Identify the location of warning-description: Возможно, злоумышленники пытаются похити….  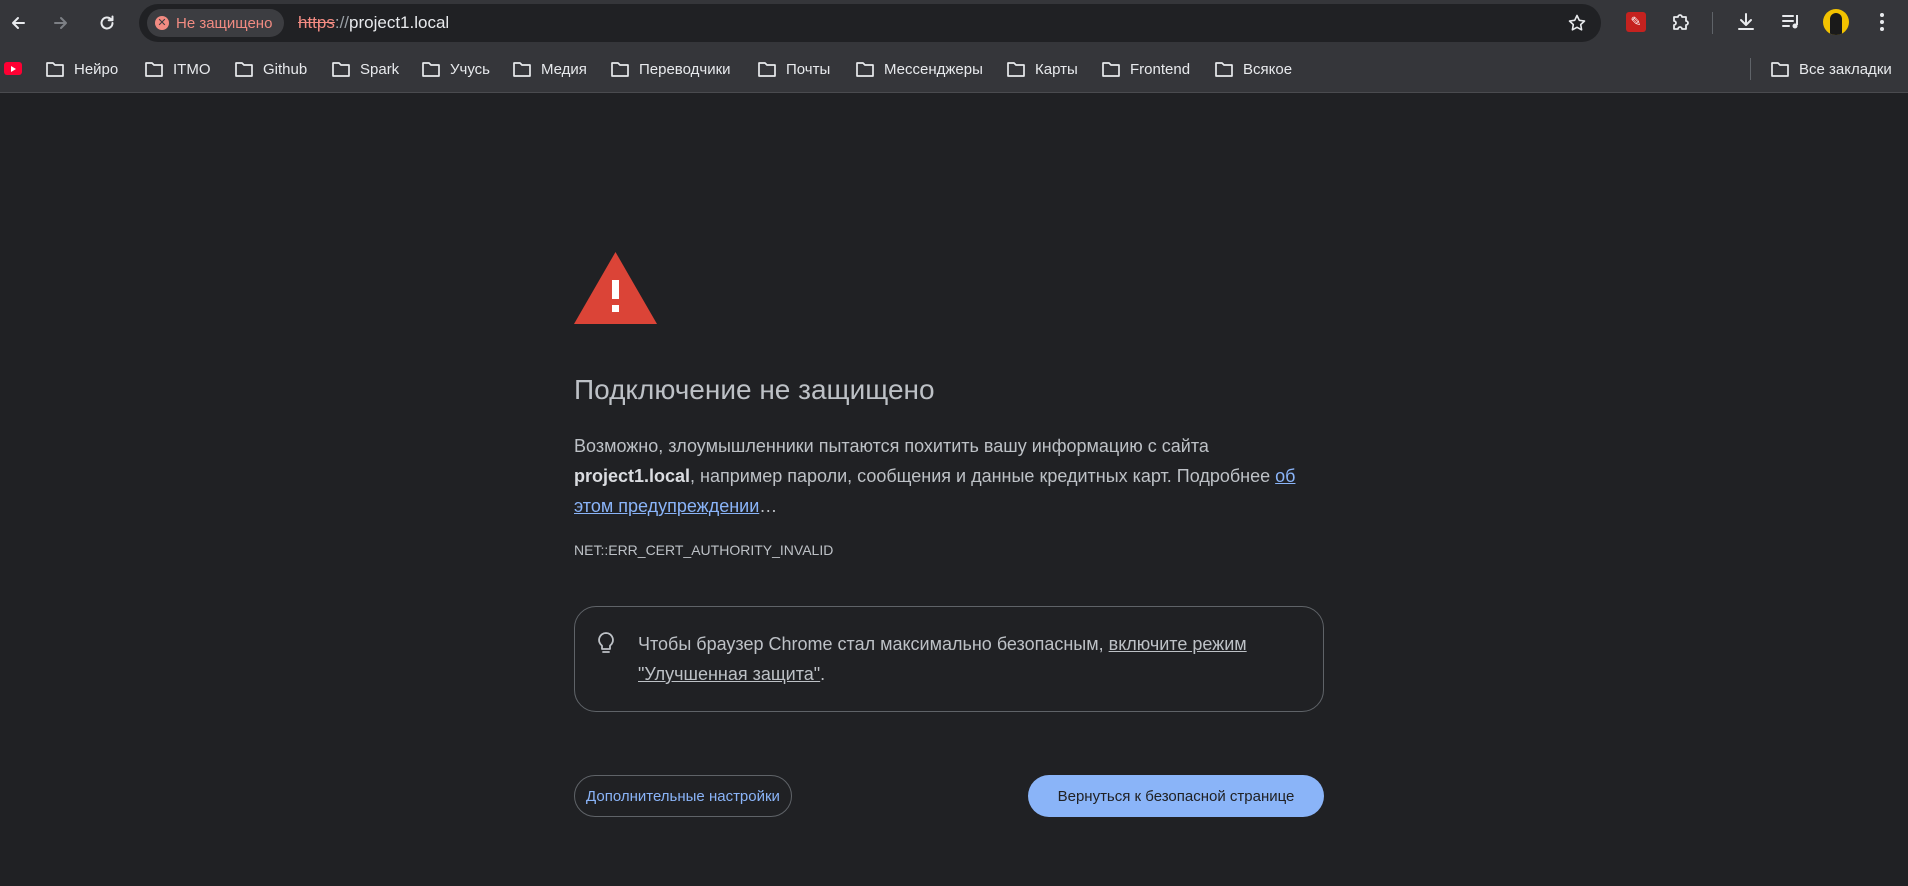
(944, 476).